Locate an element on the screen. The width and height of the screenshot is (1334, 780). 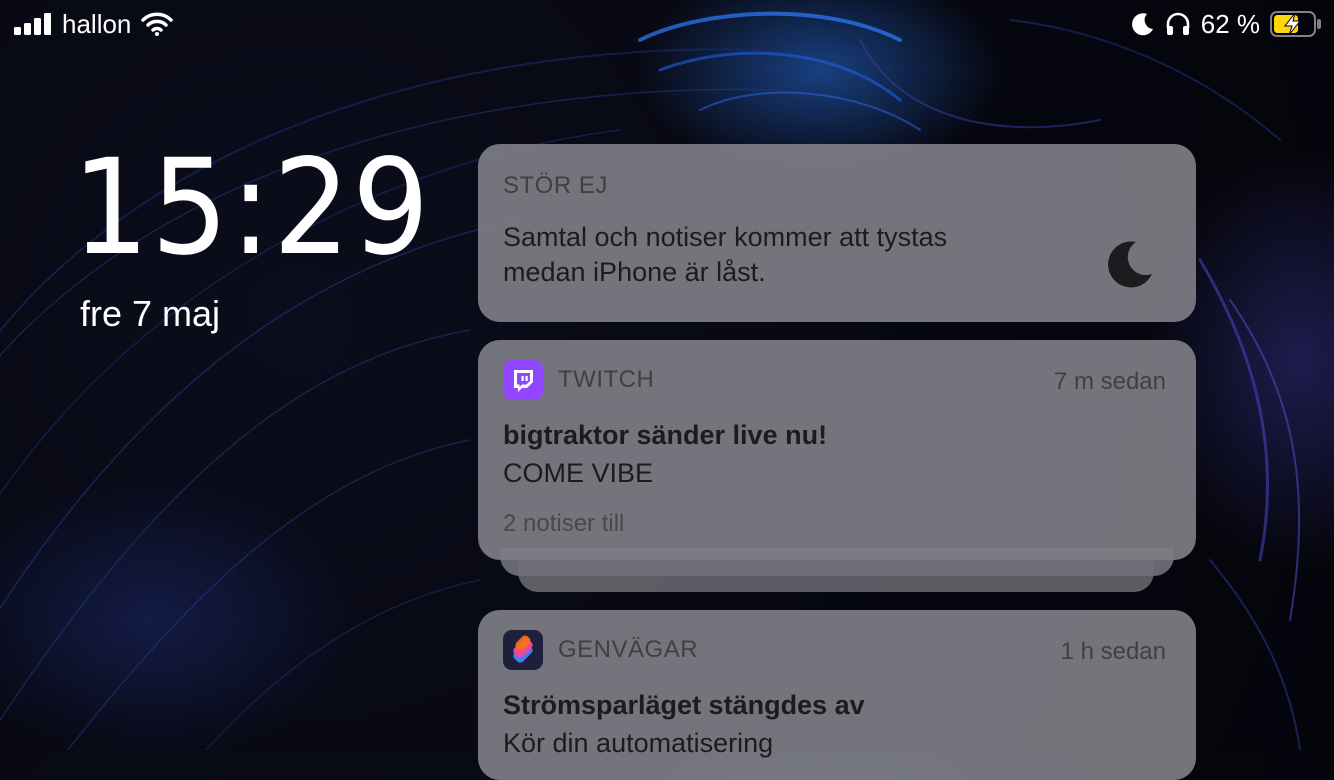
lock-screen-date: fre 7 maj is located at coordinates (150, 313).